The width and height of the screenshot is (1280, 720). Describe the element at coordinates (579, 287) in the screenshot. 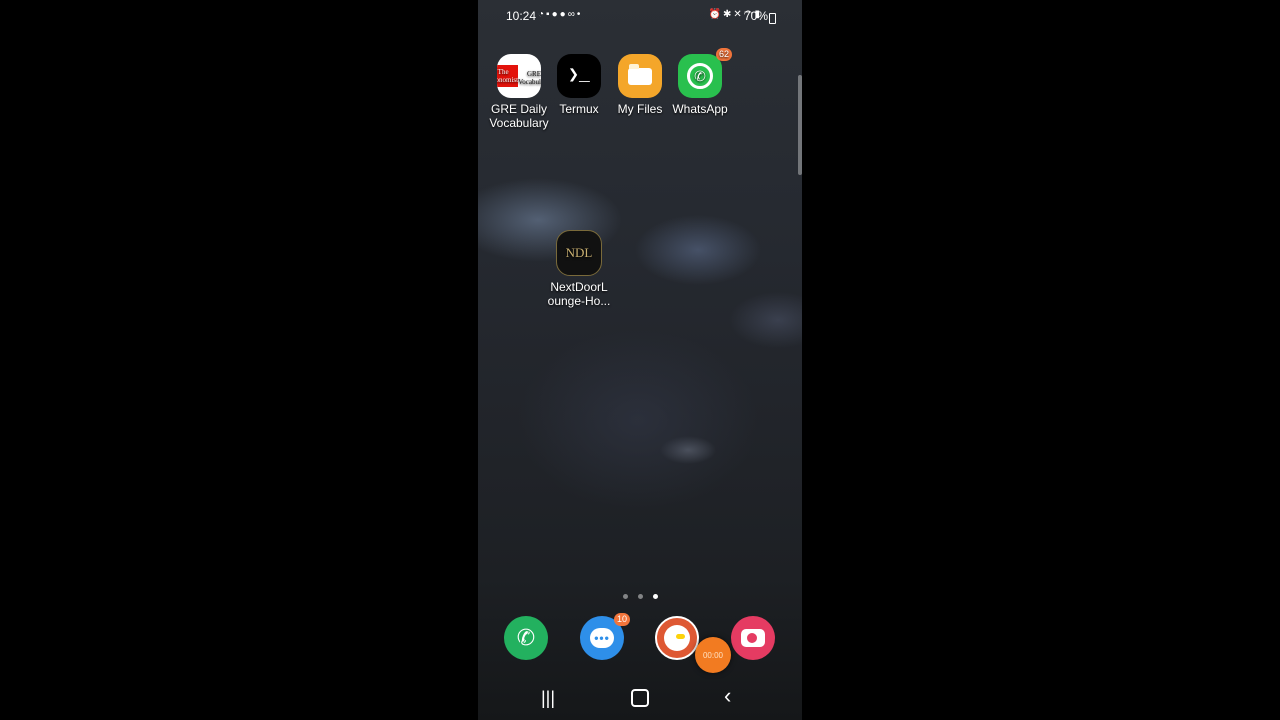

I see `app-label: NextDoorL` at that location.